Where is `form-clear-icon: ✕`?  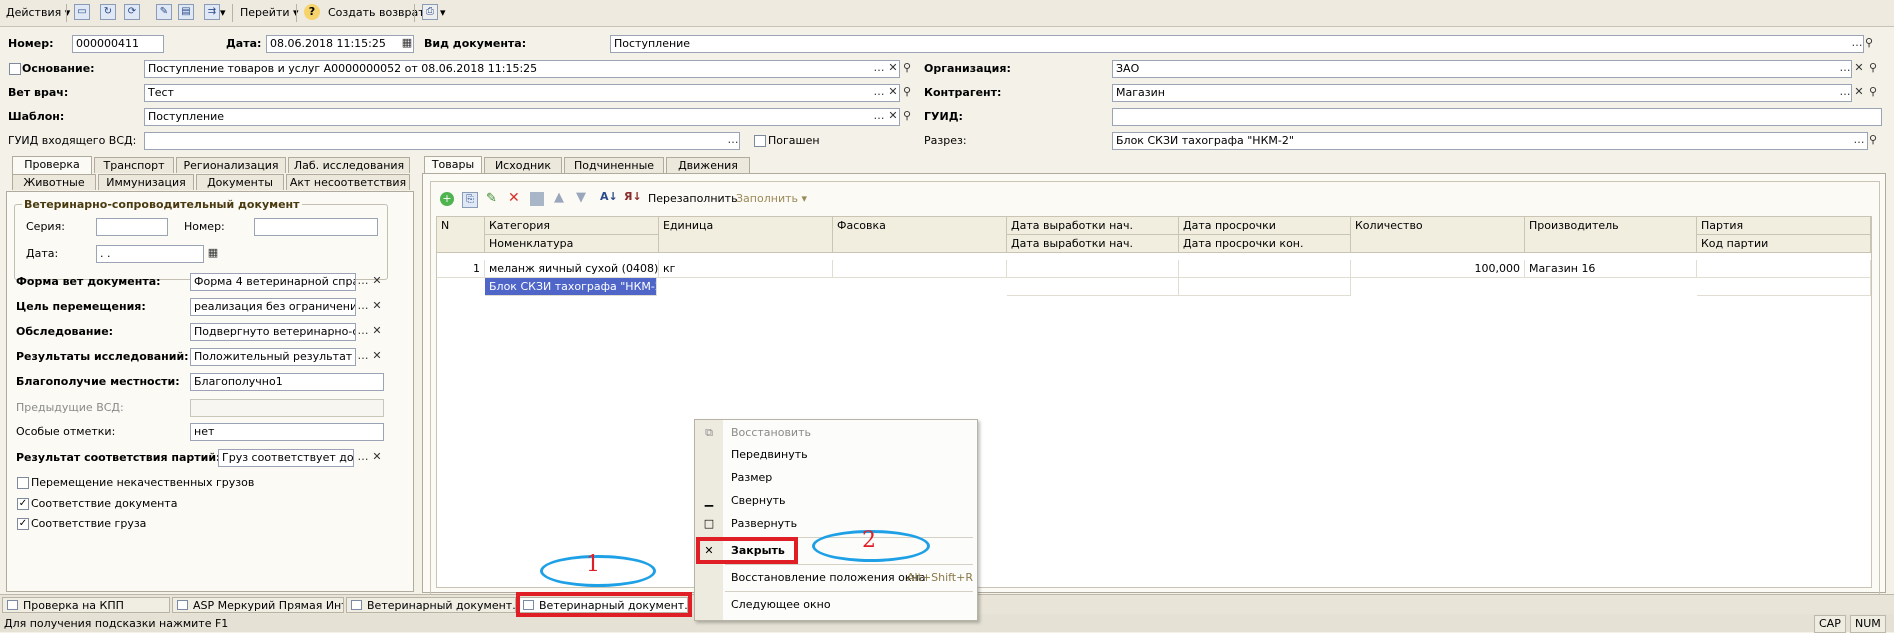
form-clear-icon: ✕ is located at coordinates (377, 282).